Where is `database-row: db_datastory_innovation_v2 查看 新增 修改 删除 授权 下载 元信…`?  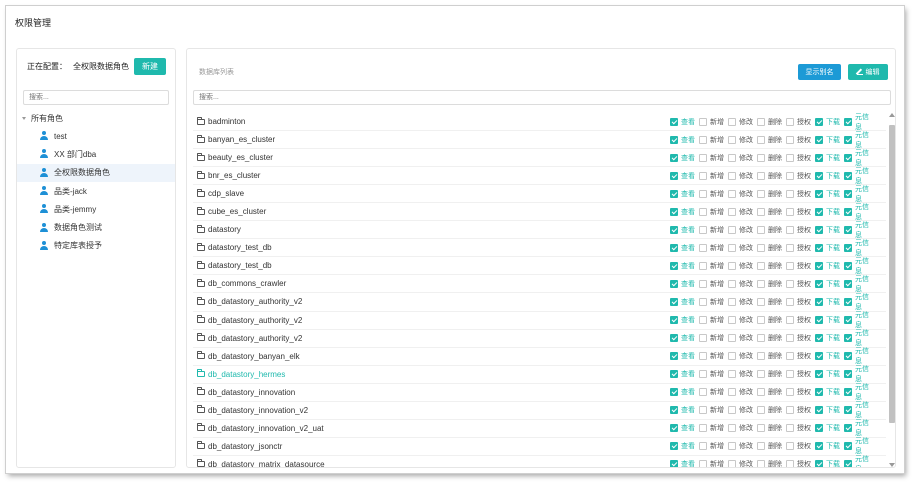 database-row: db_datastory_innovation_v2 查看 新增 修改 删除 授权 下载 元信… is located at coordinates (539, 411).